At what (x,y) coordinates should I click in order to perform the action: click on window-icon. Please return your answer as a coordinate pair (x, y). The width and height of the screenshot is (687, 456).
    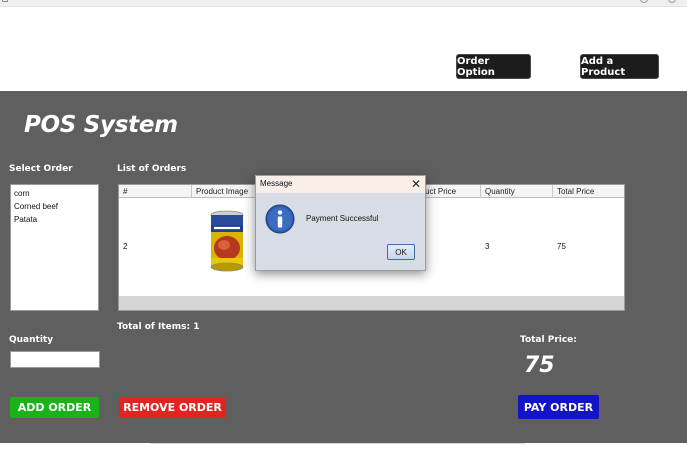
    Looking at the image, I should click on (5, 1).